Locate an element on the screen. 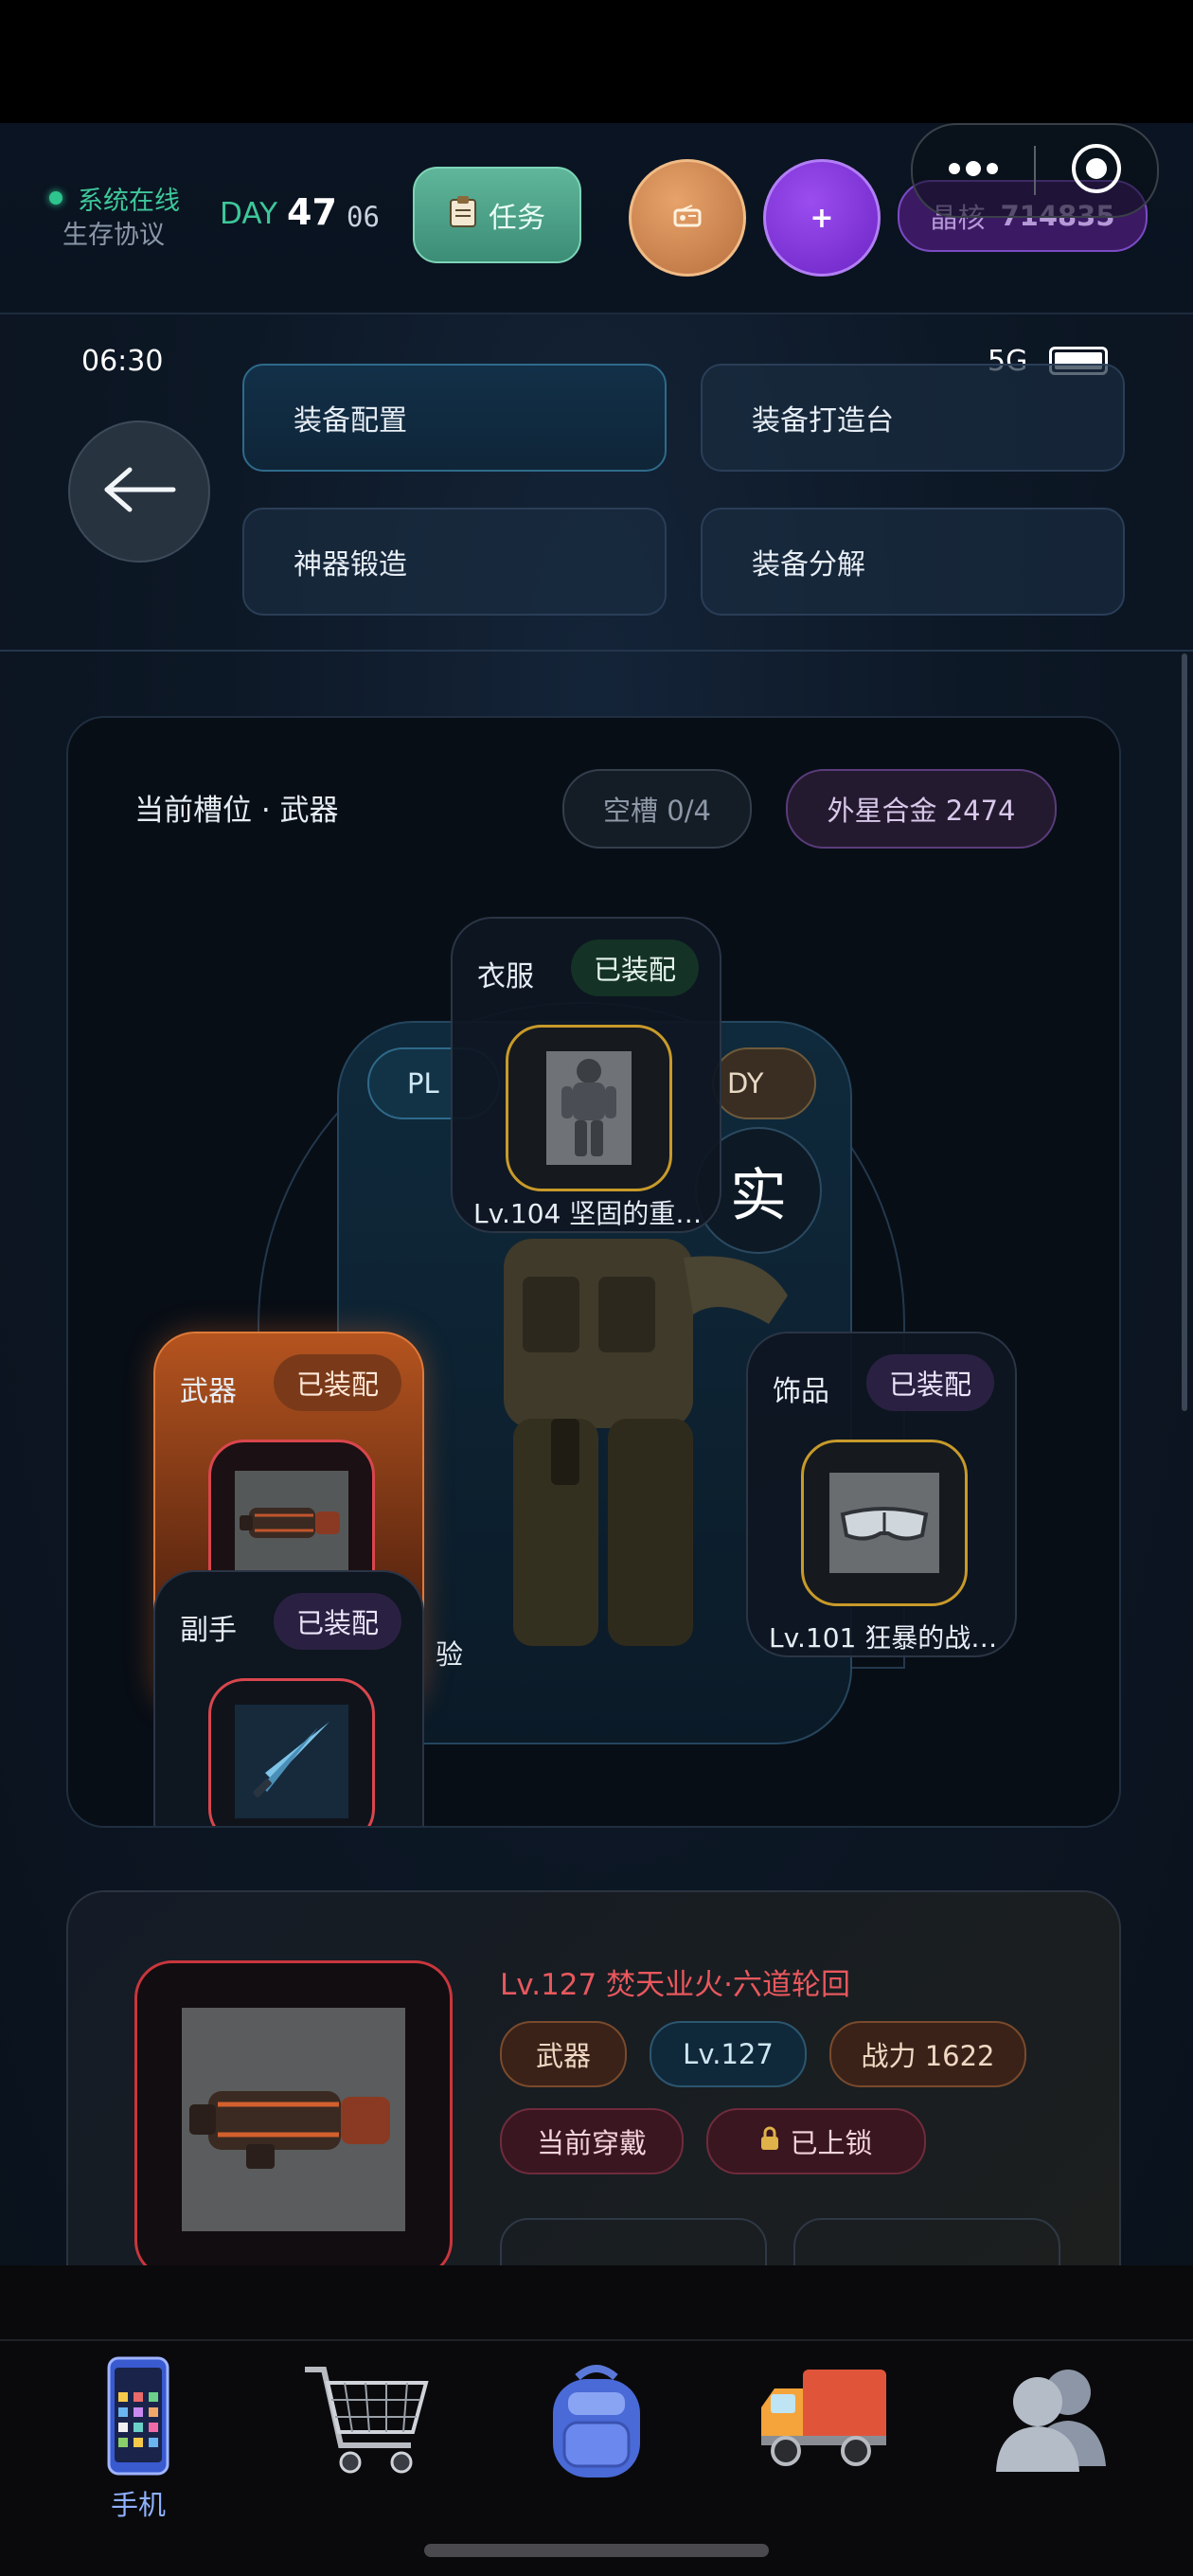 Image resolution: width=1193 pixels, height=2576 pixels. menu-forge-station: 装备打造台 is located at coordinates (913, 418).